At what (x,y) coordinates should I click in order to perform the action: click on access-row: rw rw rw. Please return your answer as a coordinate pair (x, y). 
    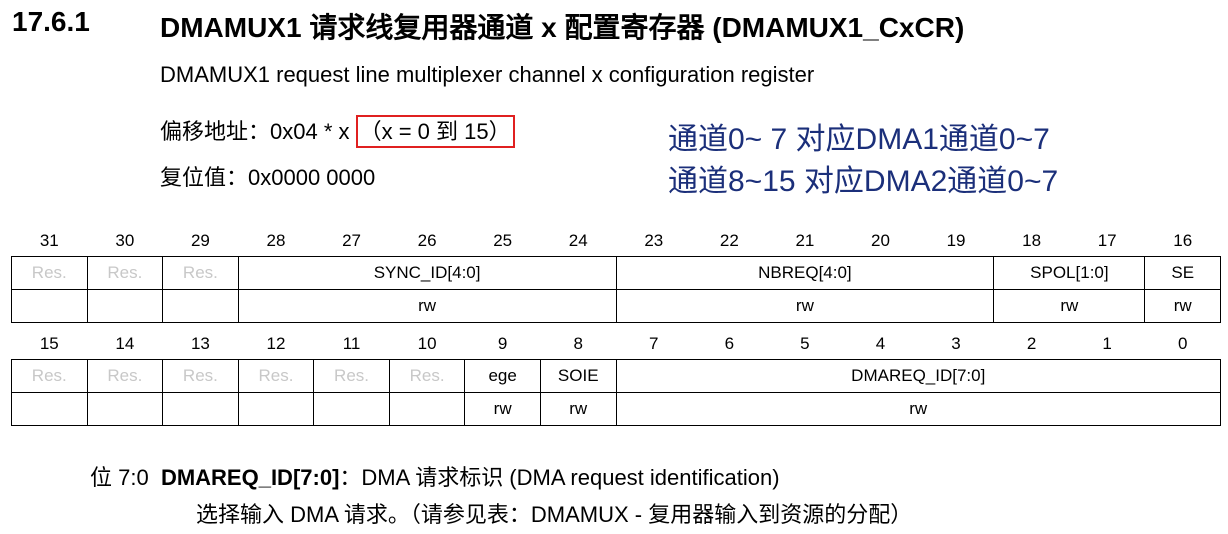
    Looking at the image, I should click on (616, 409).